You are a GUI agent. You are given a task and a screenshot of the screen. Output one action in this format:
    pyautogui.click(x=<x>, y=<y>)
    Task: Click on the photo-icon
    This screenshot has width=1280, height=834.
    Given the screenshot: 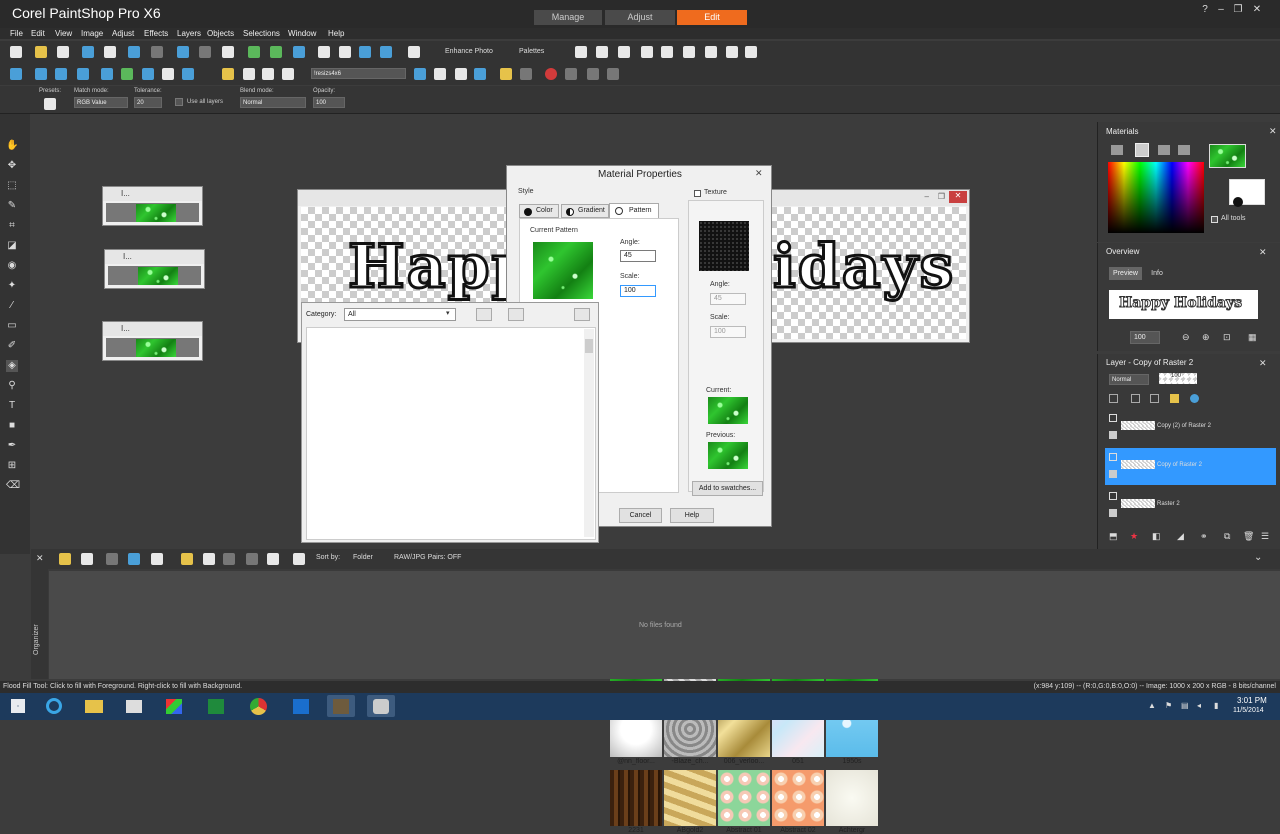 What is the action you would take?
    pyautogui.click(x=16, y=74)
    